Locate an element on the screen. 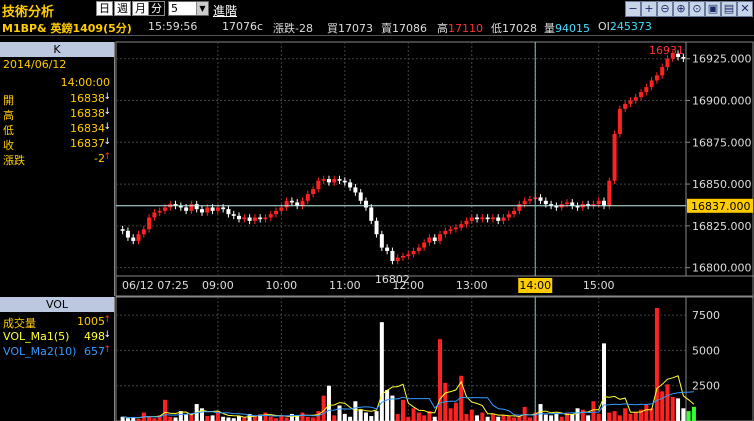  period-button-1: 週 is located at coordinates (122, 8).